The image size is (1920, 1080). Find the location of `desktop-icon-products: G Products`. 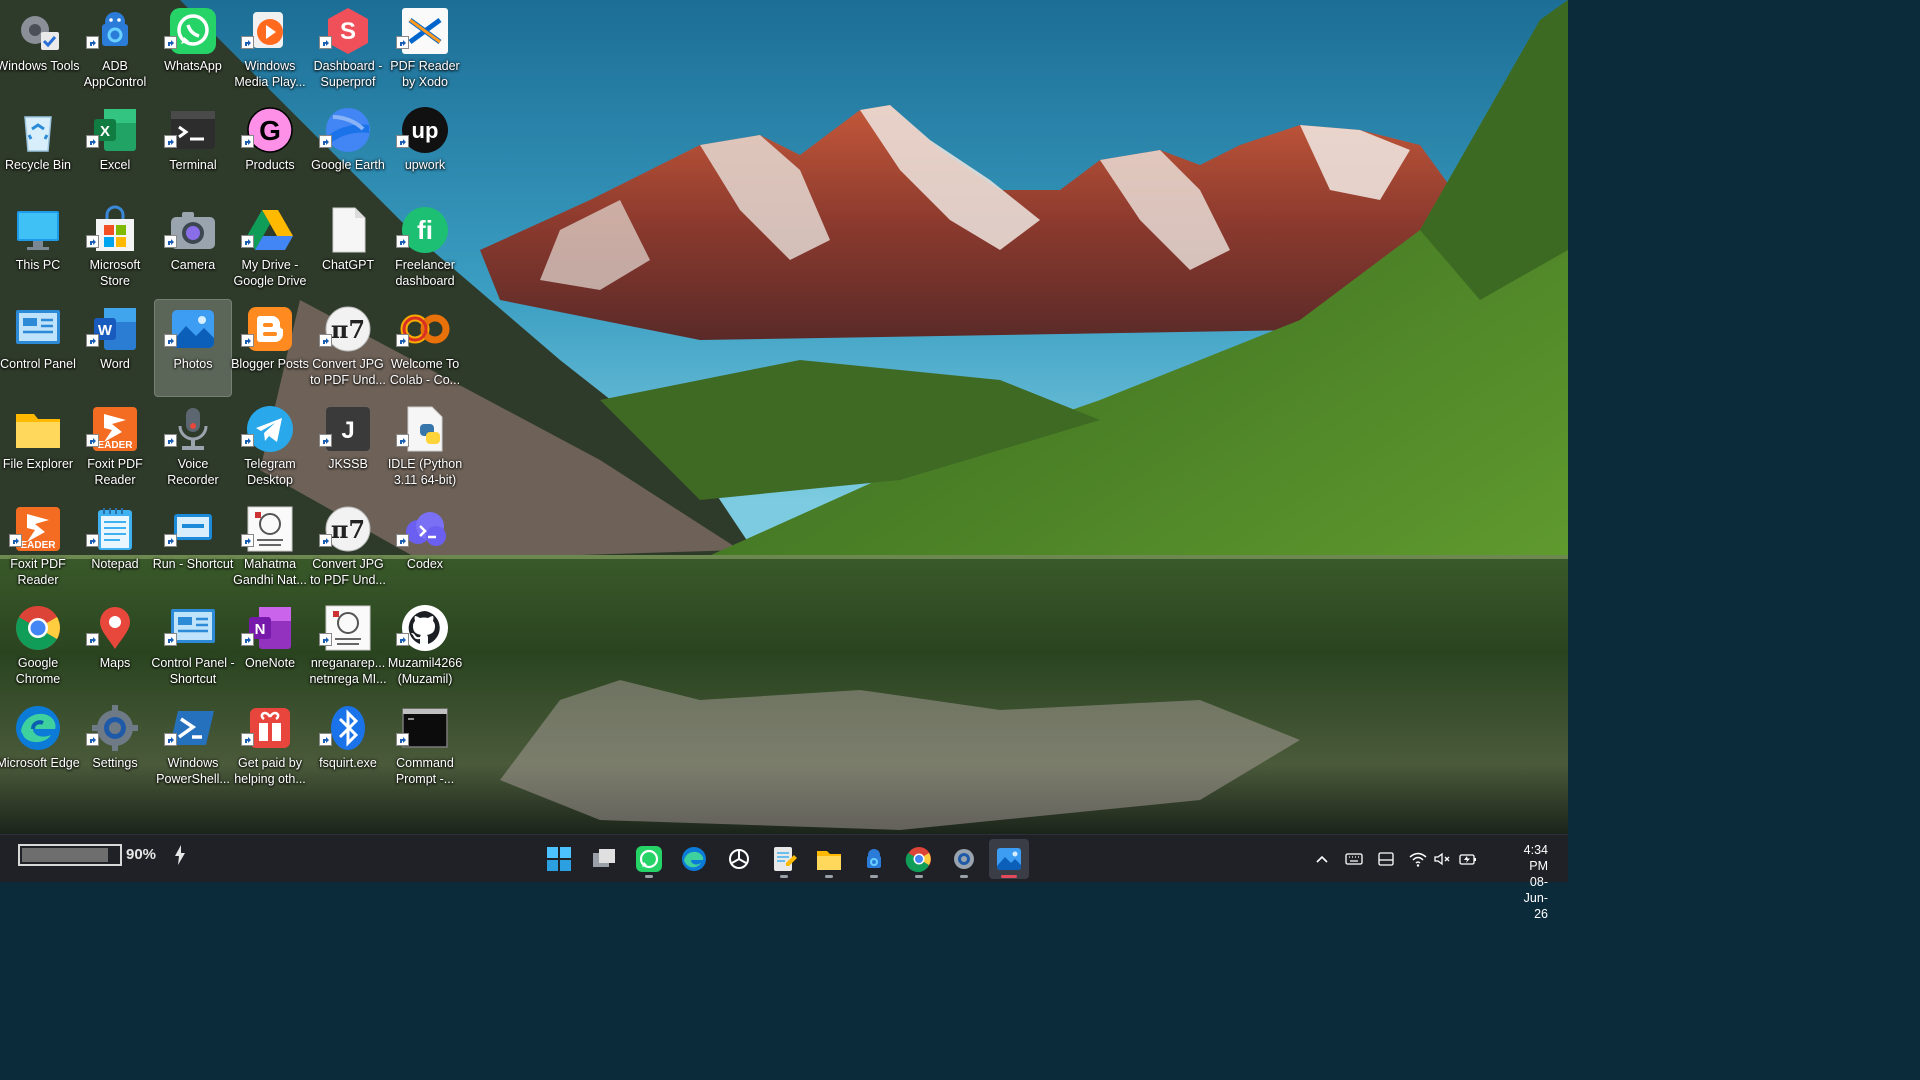

desktop-icon-products: G Products is located at coordinates (270, 149).